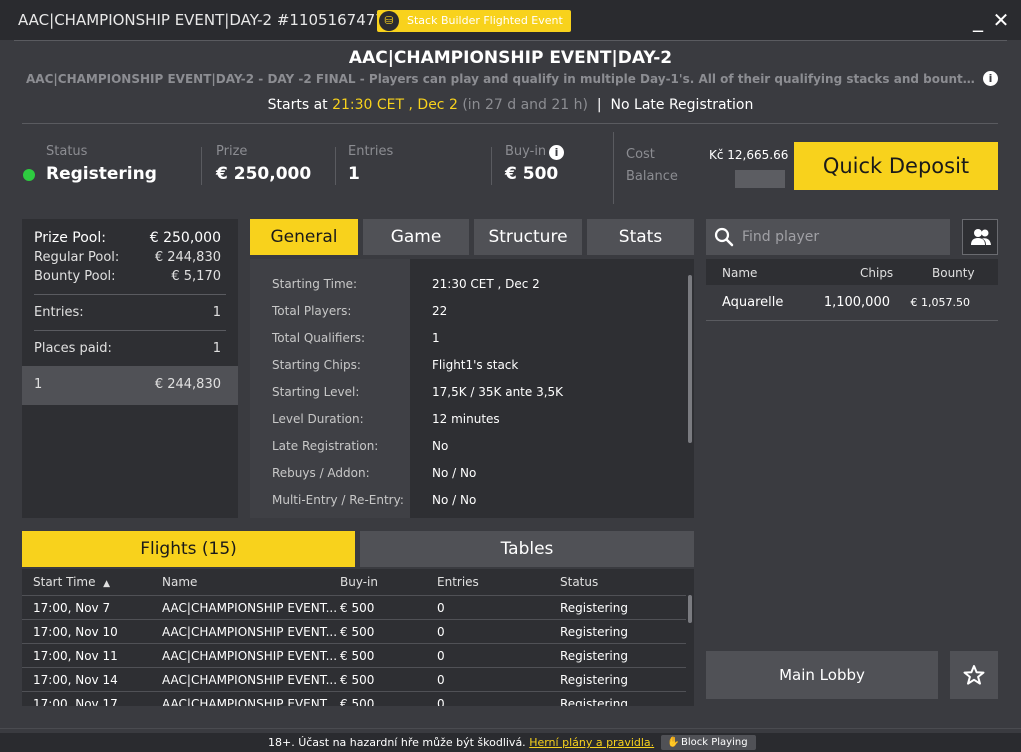  I want to click on general-field-value: 12 minutes, so click(466, 419).